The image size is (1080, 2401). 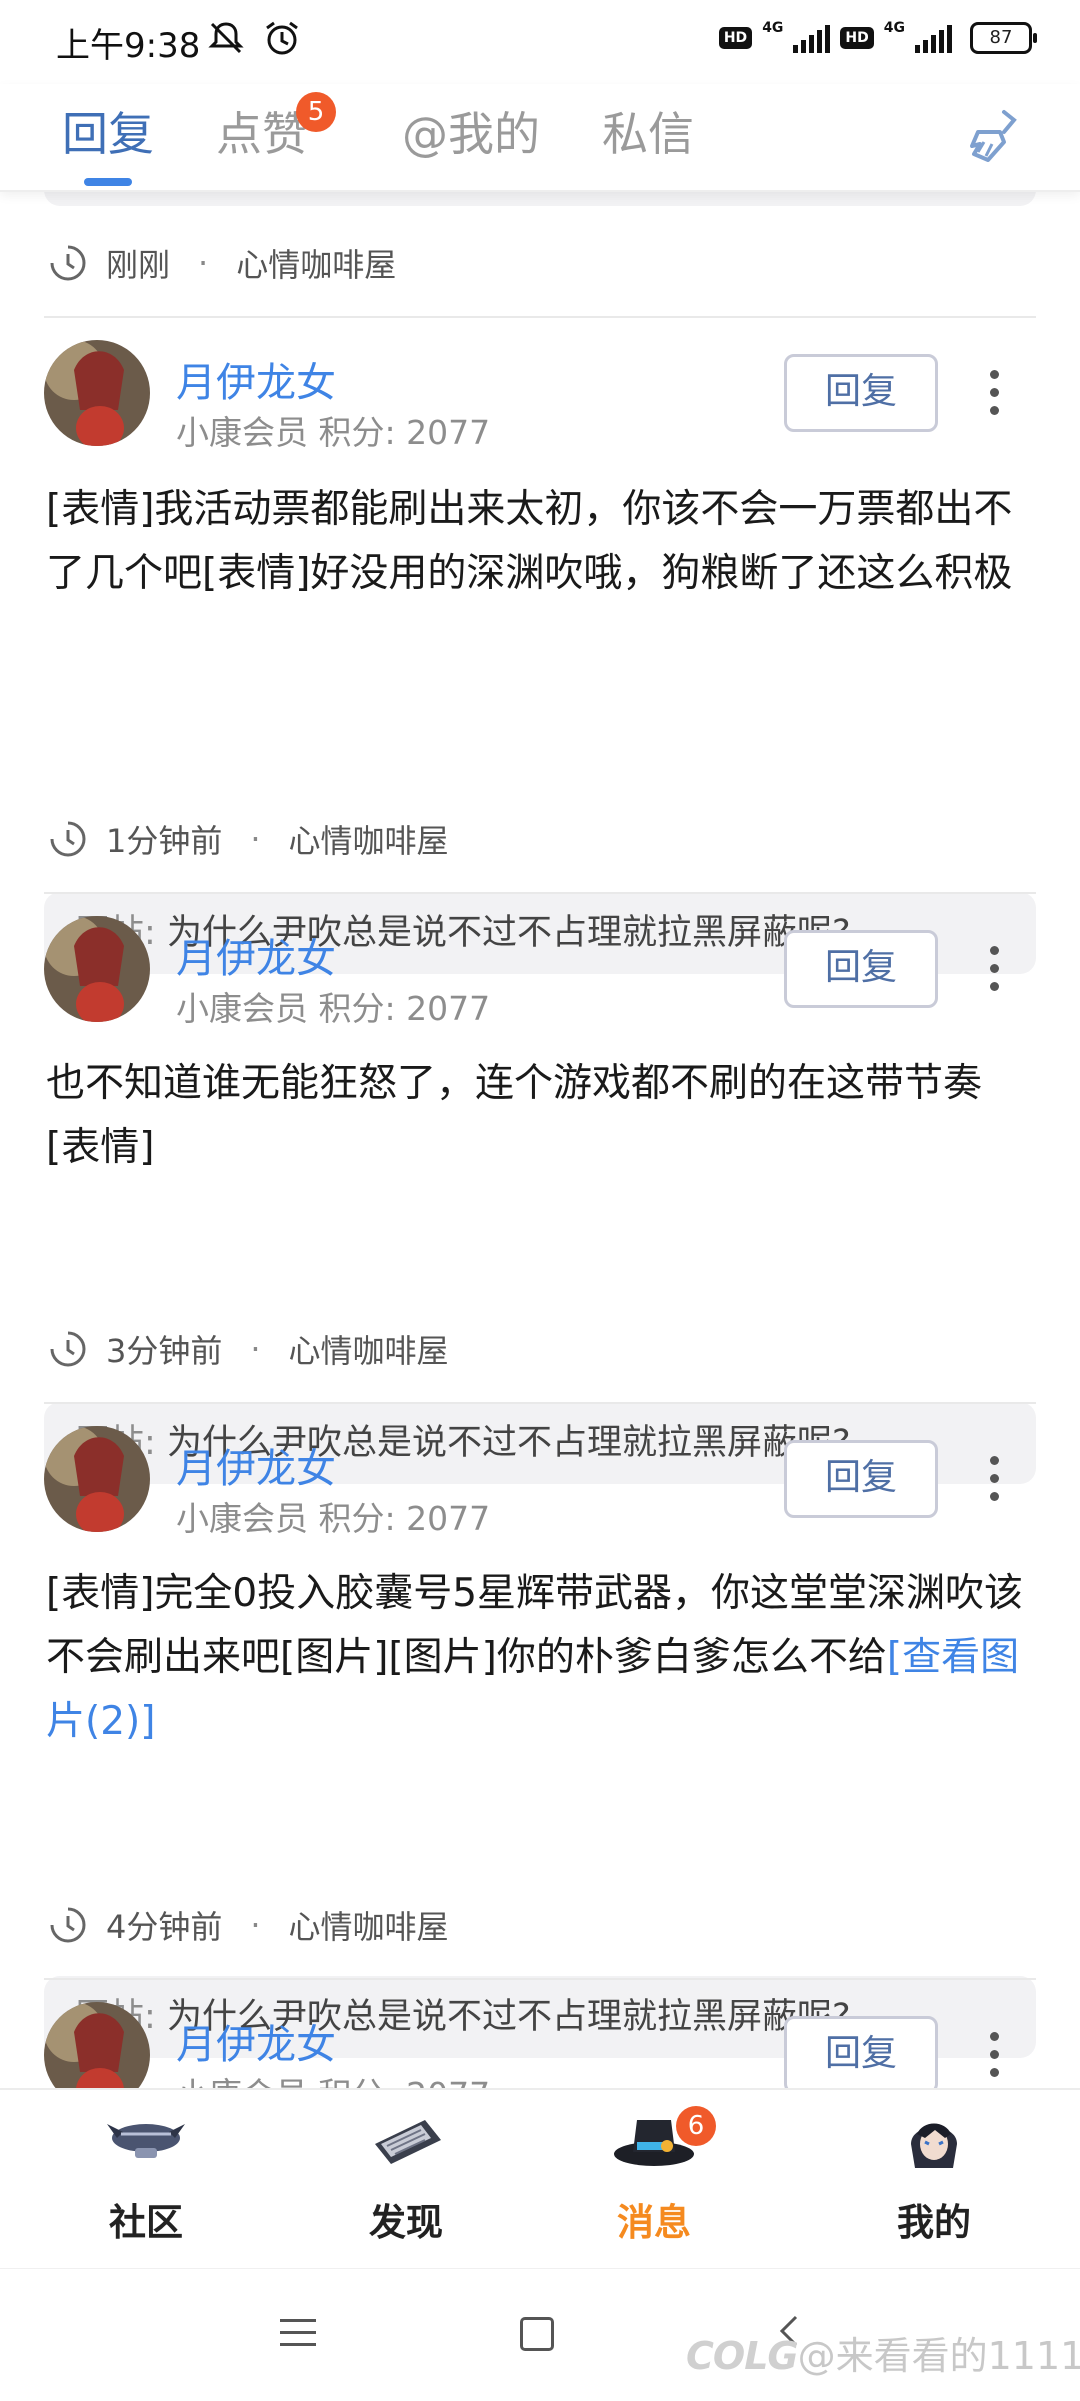 I want to click on signal-icon, so click(x=812, y=38).